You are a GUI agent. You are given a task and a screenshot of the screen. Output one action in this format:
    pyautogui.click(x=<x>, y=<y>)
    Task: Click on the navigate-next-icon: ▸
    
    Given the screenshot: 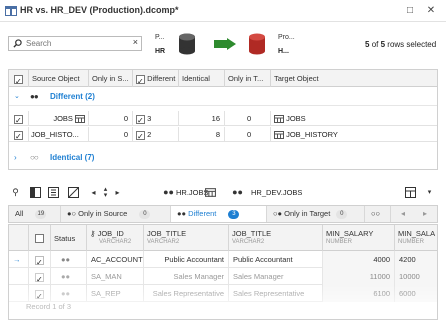 What is the action you would take?
    pyautogui.click(x=117, y=192)
    